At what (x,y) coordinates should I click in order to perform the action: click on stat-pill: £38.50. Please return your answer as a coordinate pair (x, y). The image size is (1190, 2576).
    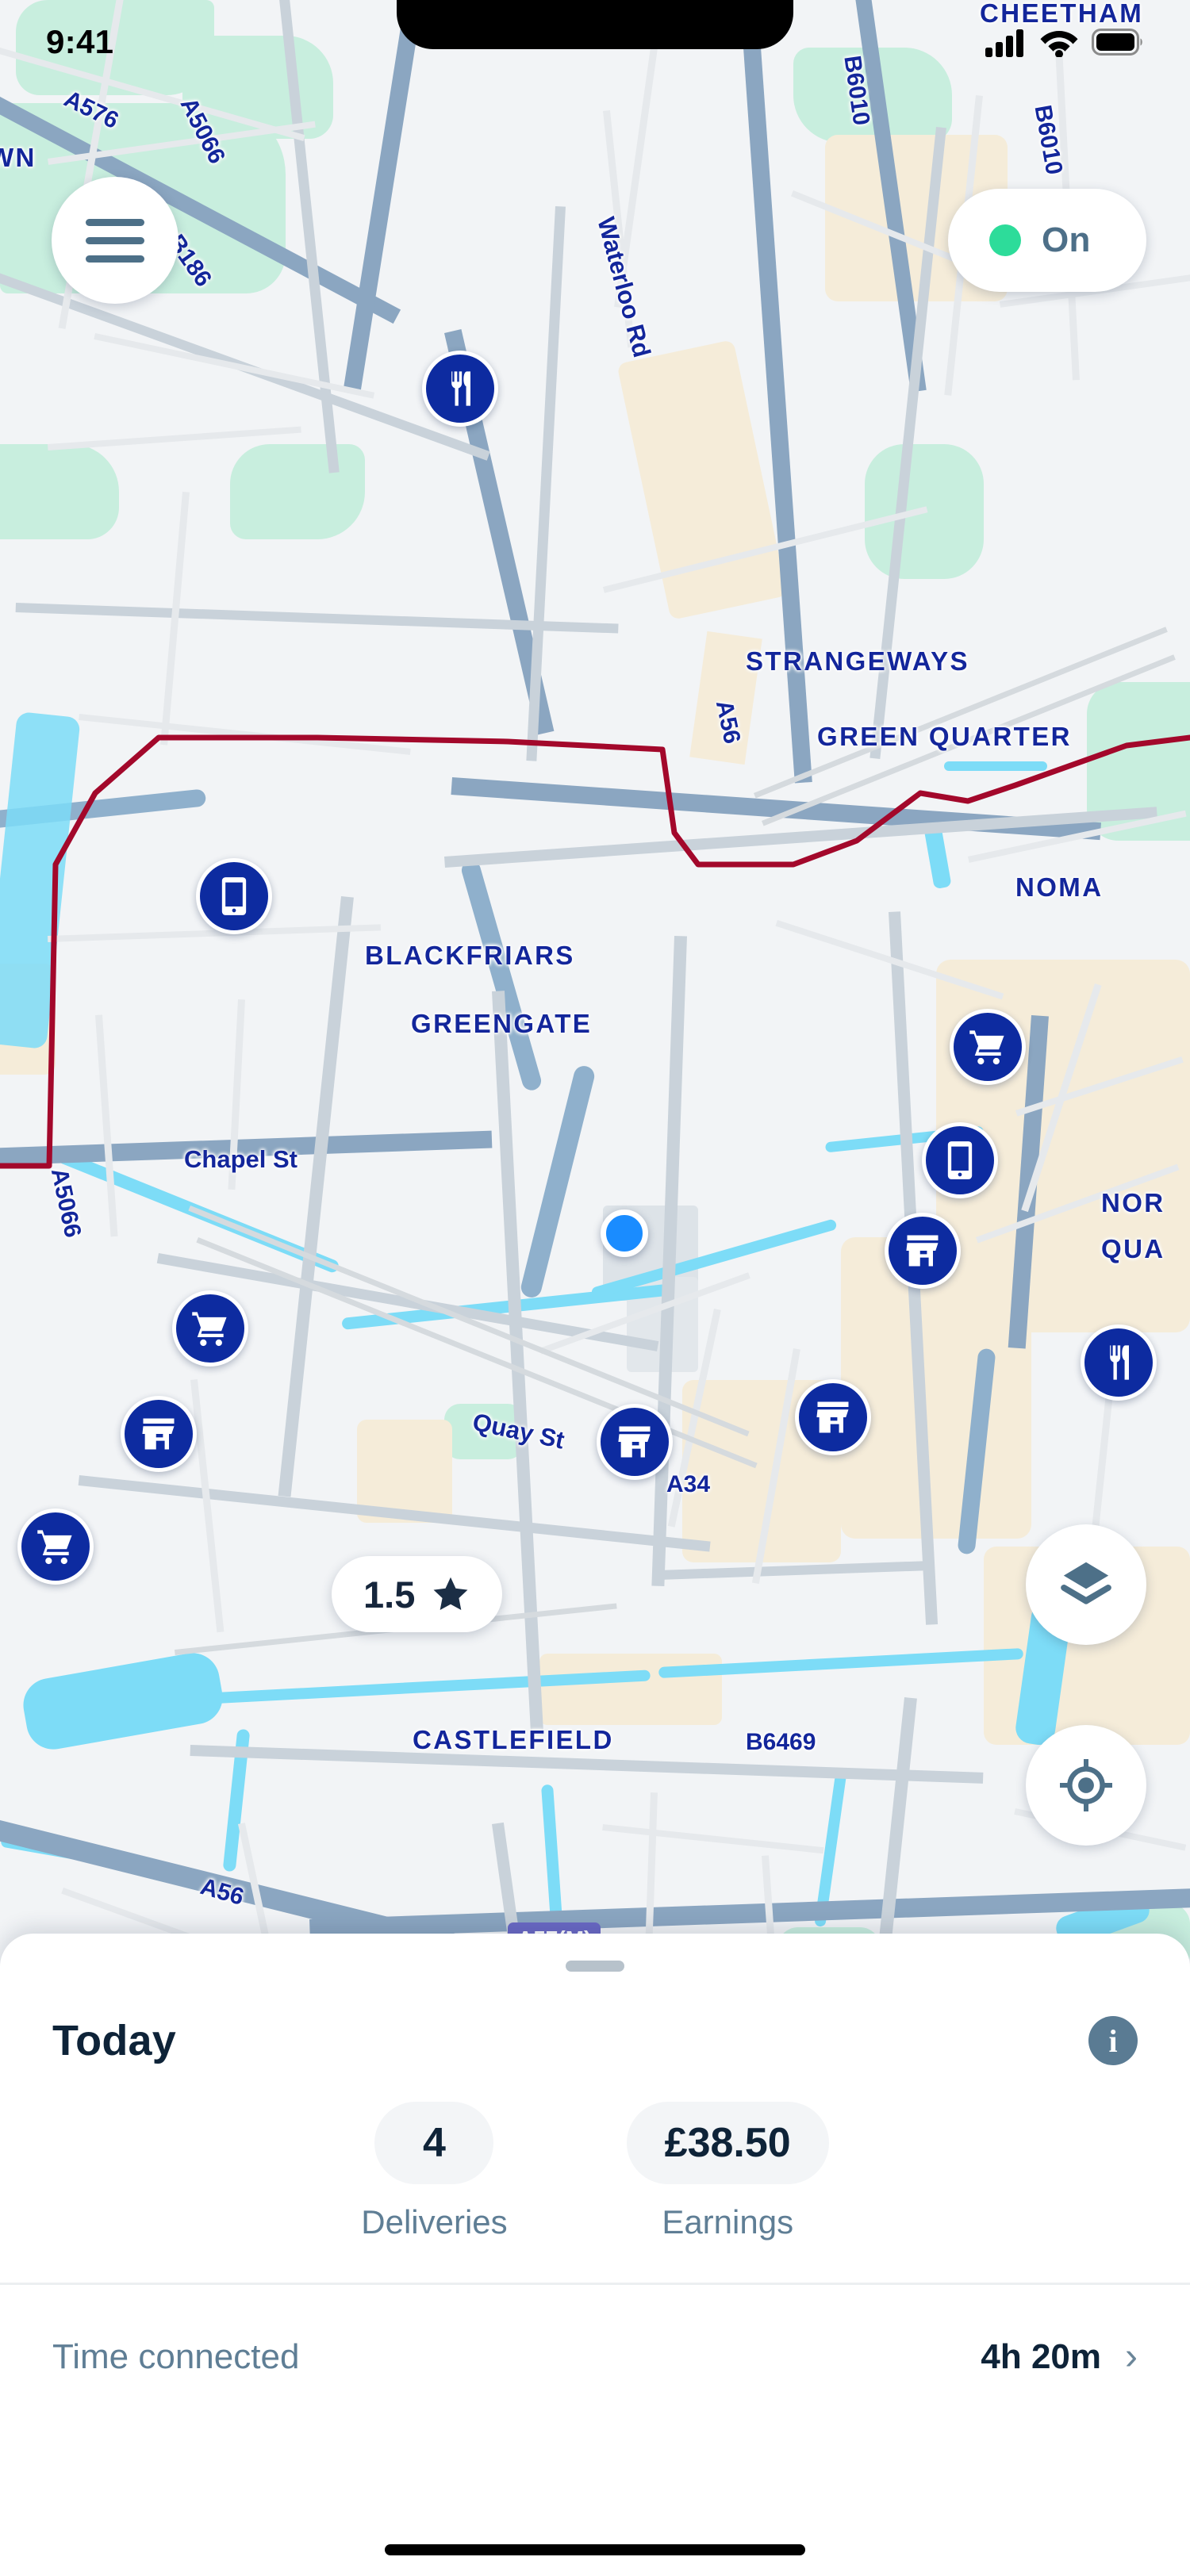
    Looking at the image, I should click on (727, 2143).